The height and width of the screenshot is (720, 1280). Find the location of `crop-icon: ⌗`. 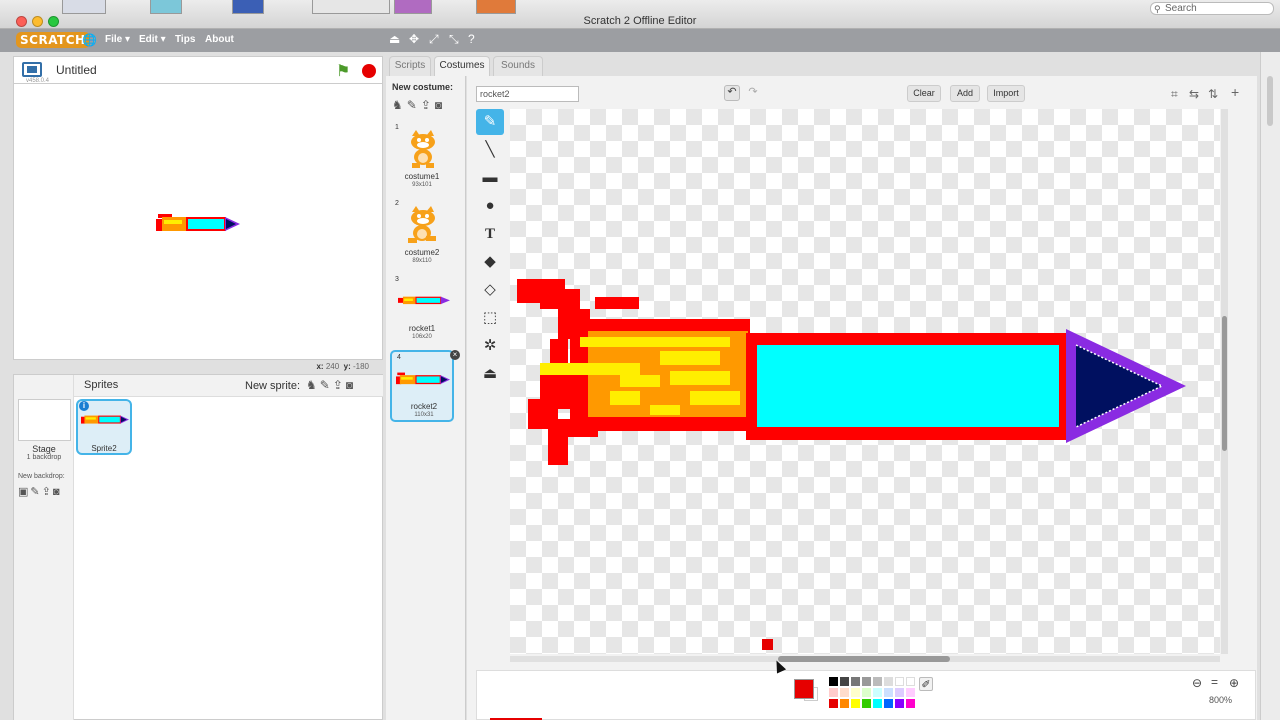

crop-icon: ⌗ is located at coordinates (1174, 94).